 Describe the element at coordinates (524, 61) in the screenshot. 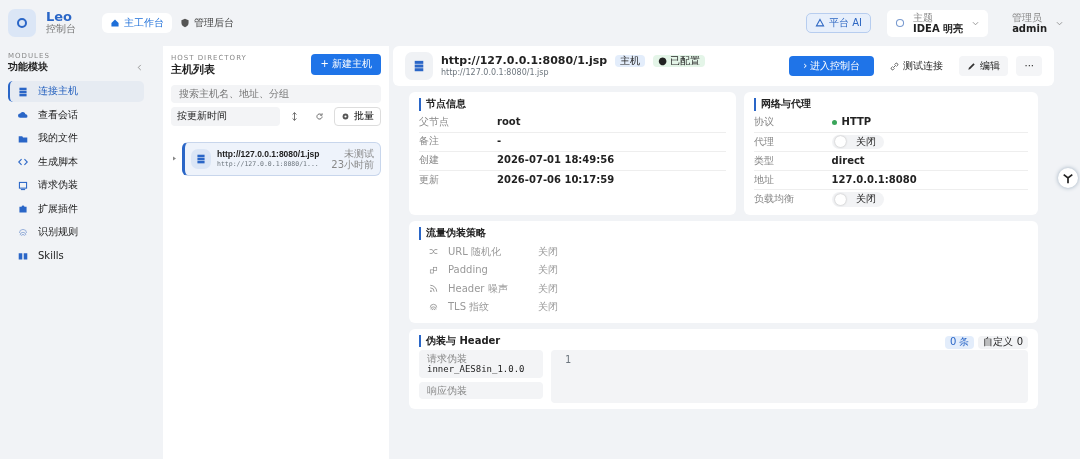

I see `detail-title: http://127.0.0.1:8080/1.jsp` at that location.